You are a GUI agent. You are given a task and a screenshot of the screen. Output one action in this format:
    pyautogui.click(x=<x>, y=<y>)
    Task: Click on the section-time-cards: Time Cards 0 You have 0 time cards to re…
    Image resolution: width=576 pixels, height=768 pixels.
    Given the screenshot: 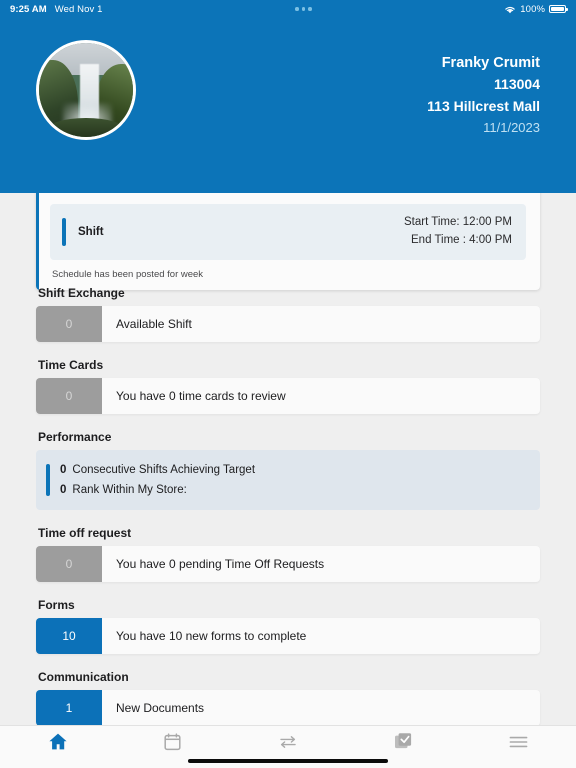 What is the action you would take?
    pyautogui.click(x=288, y=386)
    